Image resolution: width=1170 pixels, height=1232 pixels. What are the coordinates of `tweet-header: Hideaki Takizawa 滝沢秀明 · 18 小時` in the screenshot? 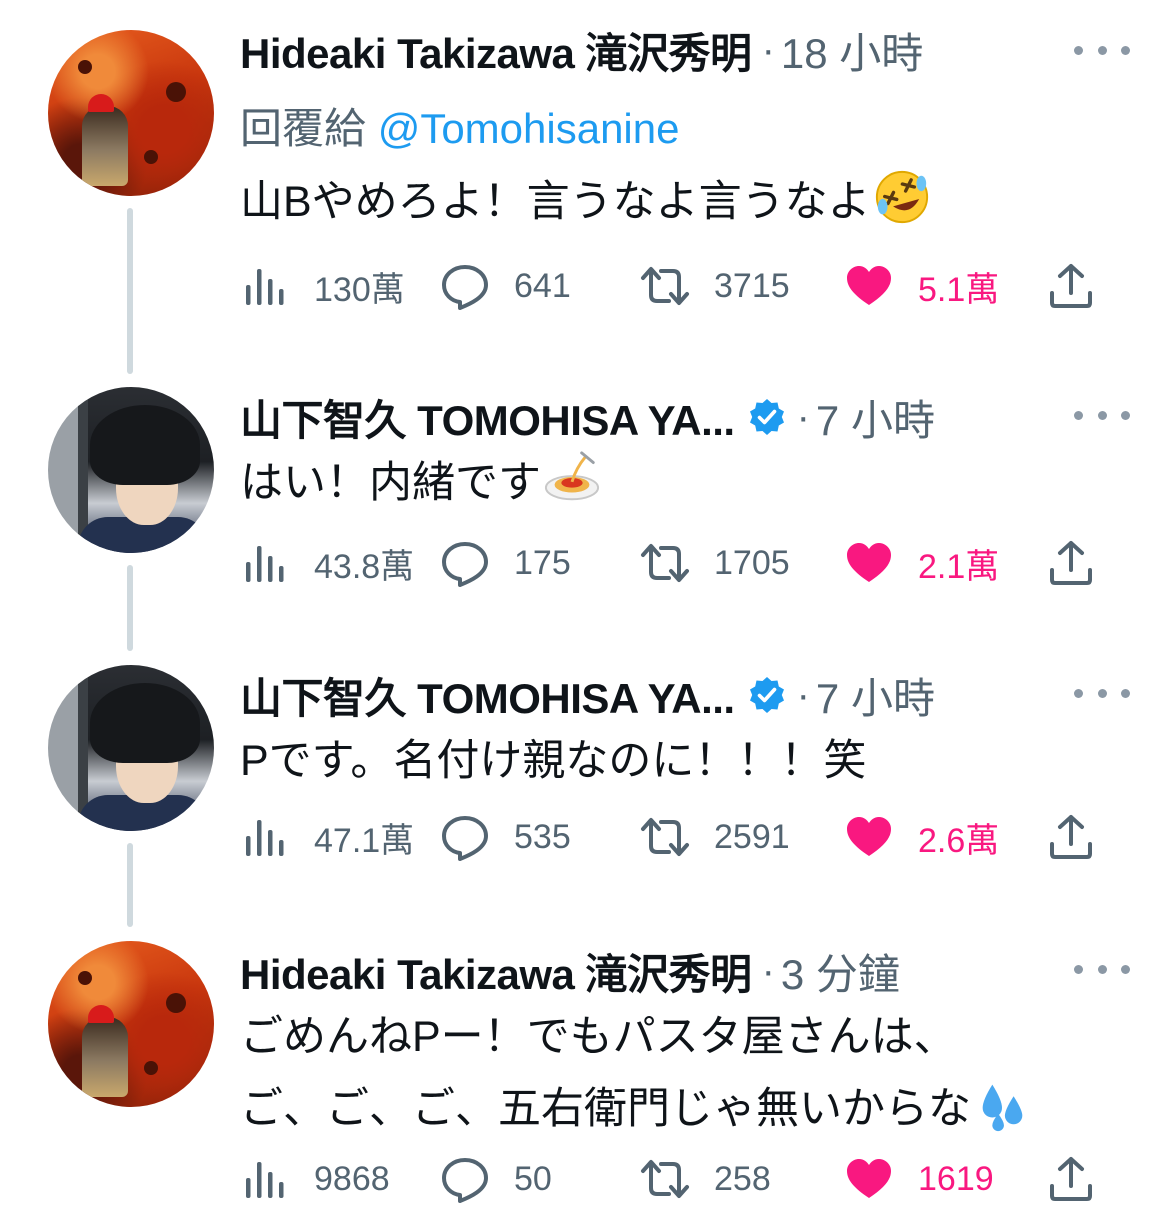 It's located at (581, 50).